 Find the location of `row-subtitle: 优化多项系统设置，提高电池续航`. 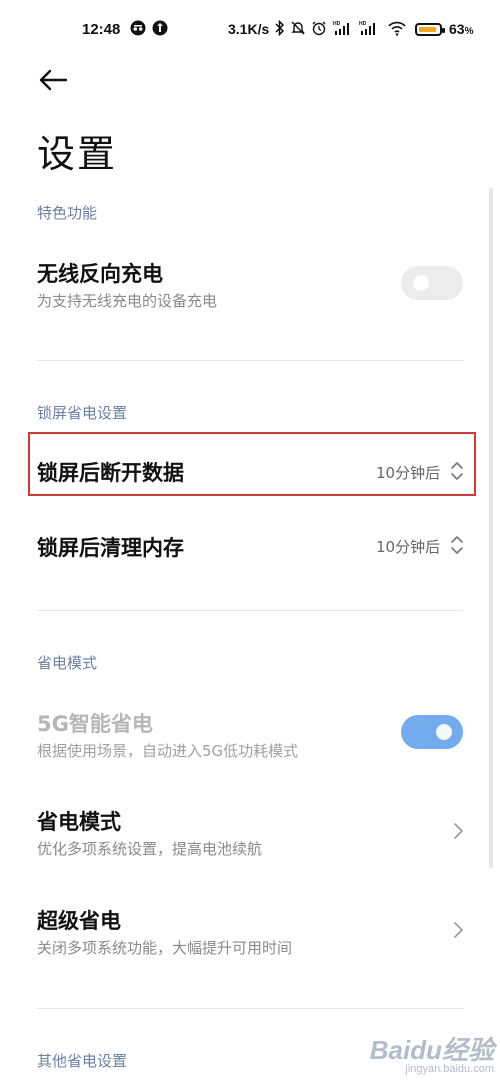

row-subtitle: 优化多项系统设置，提高电池续航 is located at coordinates (150, 849).